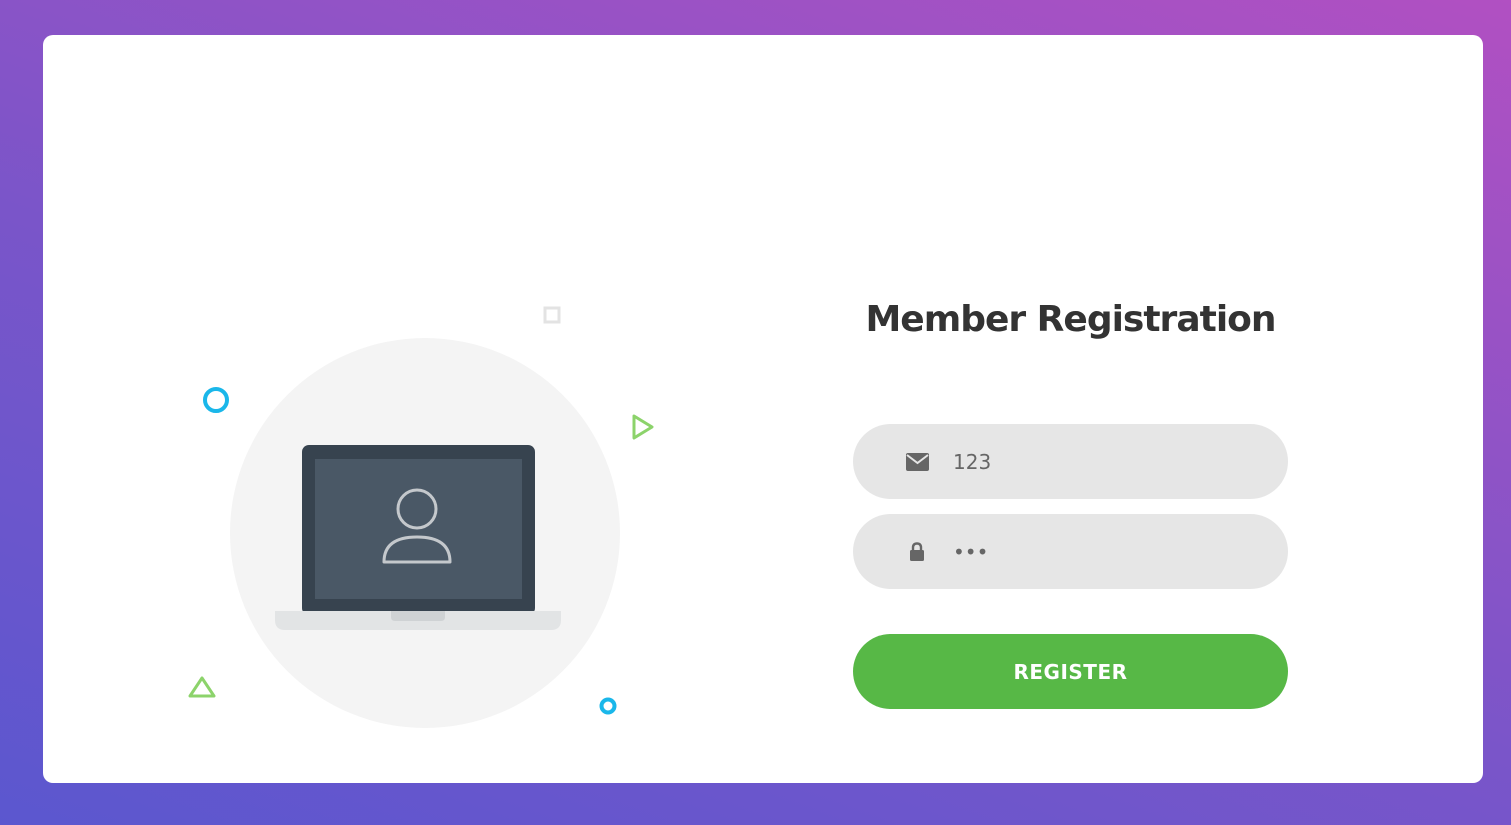  I want to click on email-field-wrapper, so click(1070, 461).